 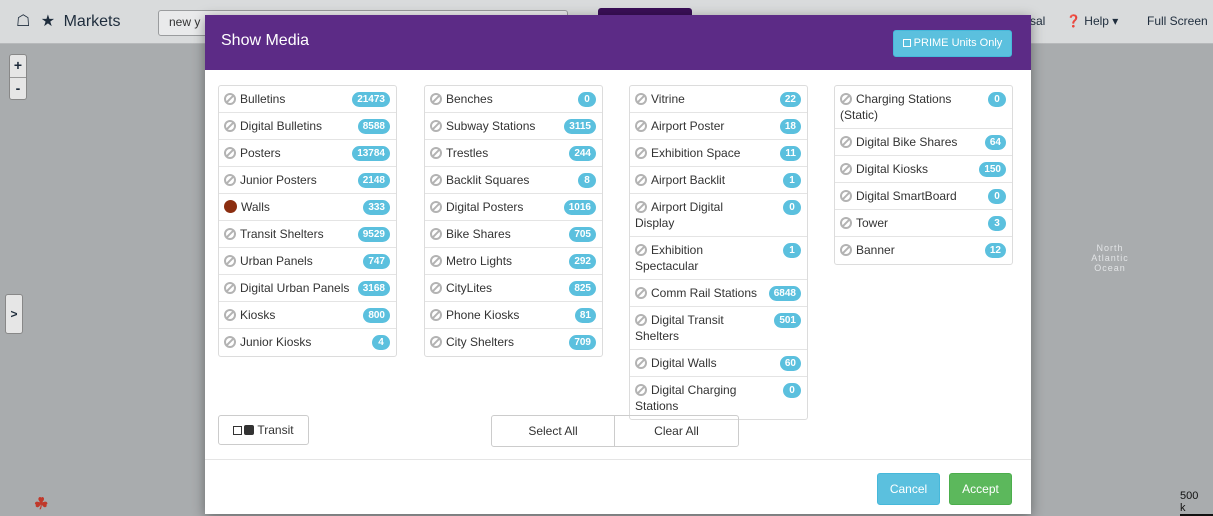 I want to click on media-item: Junior Posters 2148, so click(x=307, y=180).